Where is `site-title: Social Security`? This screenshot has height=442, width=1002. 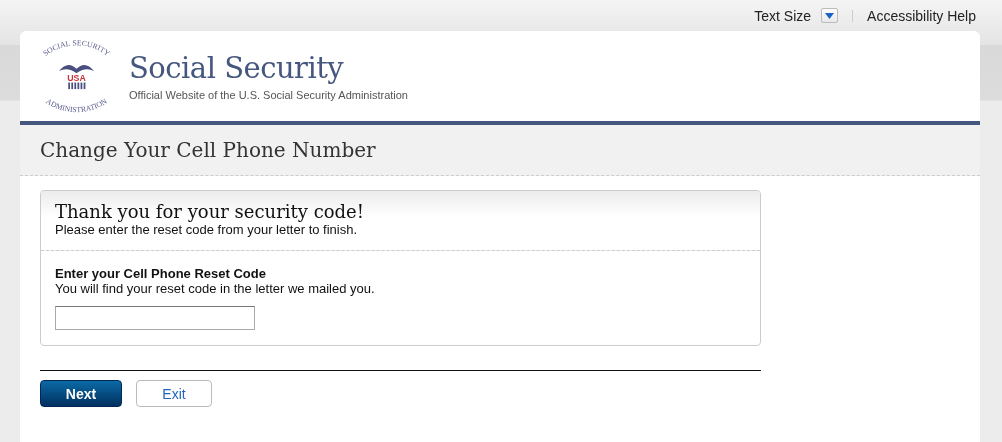 site-title: Social Security is located at coordinates (237, 68).